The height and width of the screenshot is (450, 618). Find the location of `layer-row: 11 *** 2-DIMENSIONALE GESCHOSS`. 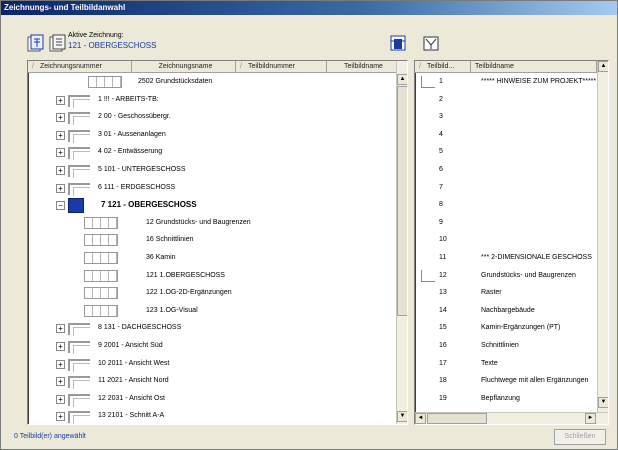

layer-row: 11 *** 2-DIMENSIONALE GESCHOSS is located at coordinates (505, 259).